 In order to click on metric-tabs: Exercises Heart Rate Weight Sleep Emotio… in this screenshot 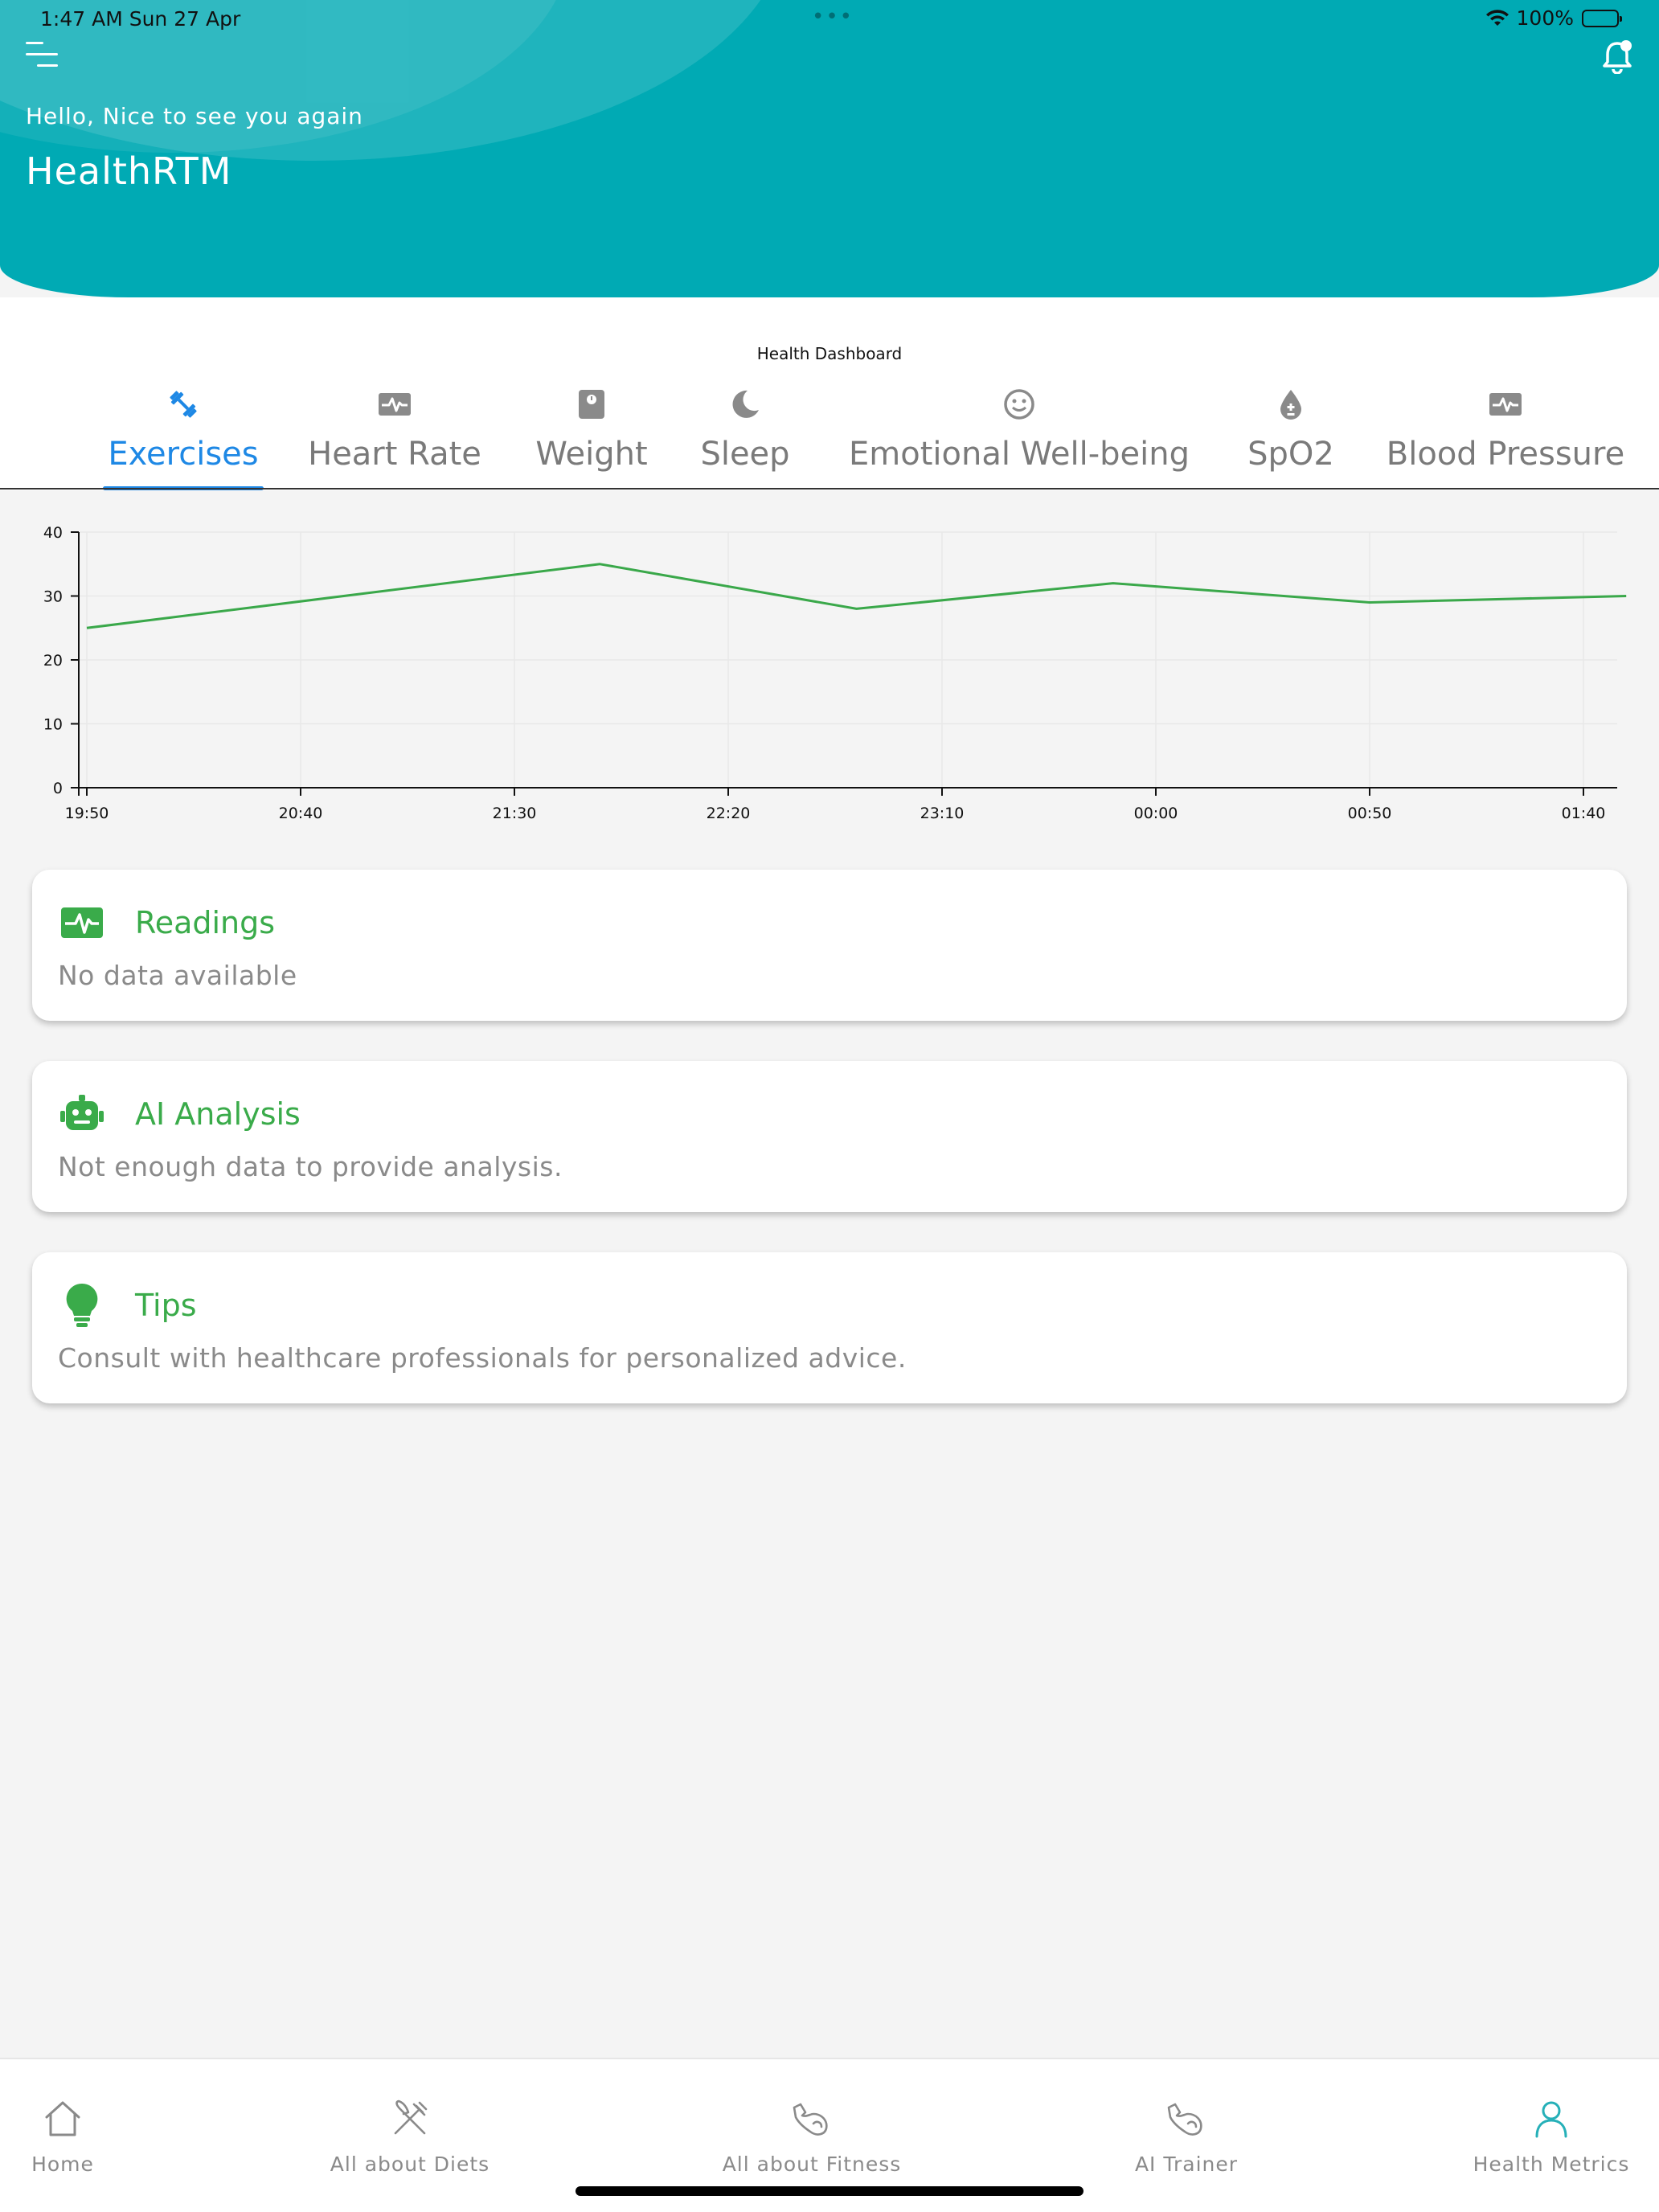, I will do `click(829, 434)`.